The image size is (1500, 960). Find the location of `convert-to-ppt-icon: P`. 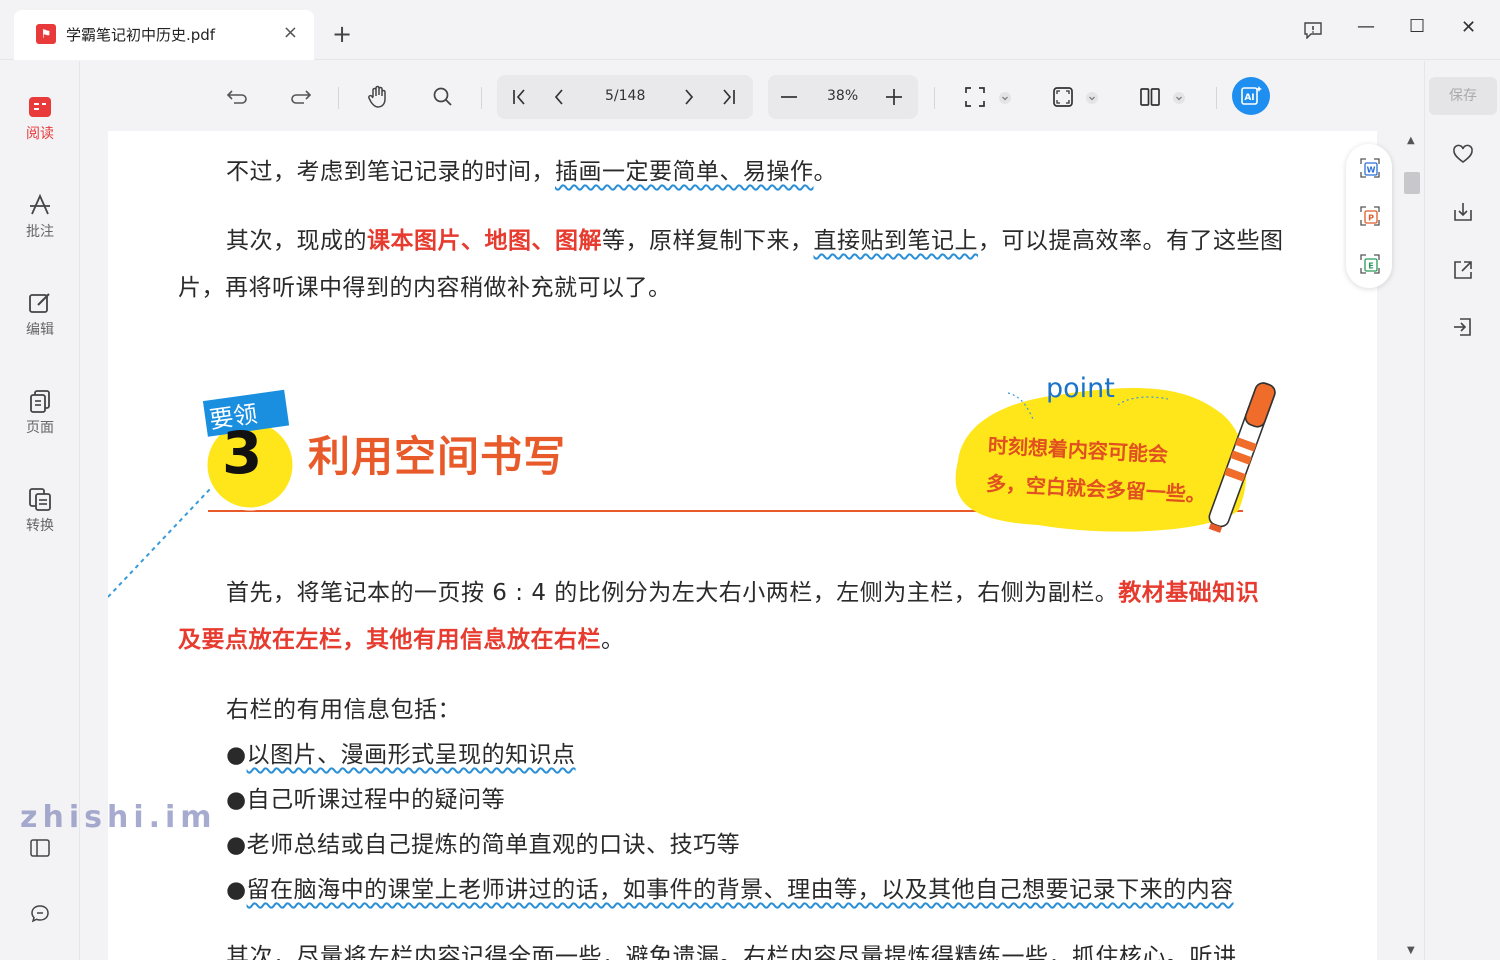

convert-to-ppt-icon: P is located at coordinates (1370, 216).